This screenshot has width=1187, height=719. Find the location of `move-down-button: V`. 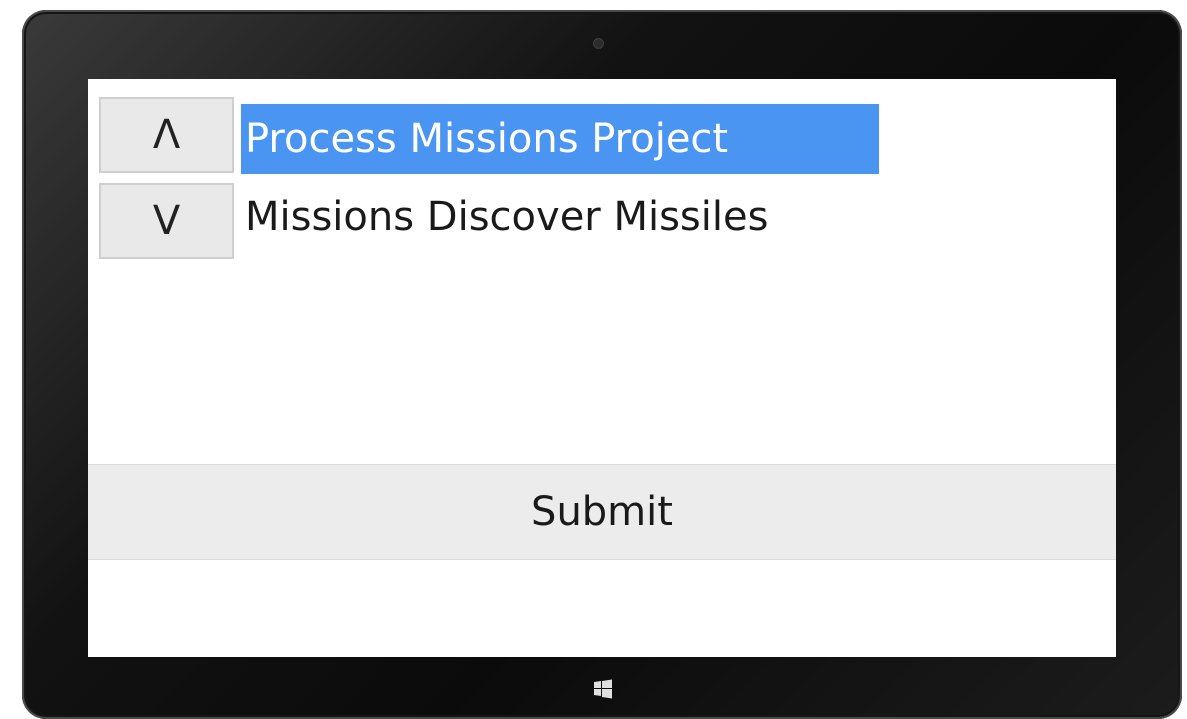

move-down-button: V is located at coordinates (166, 221).